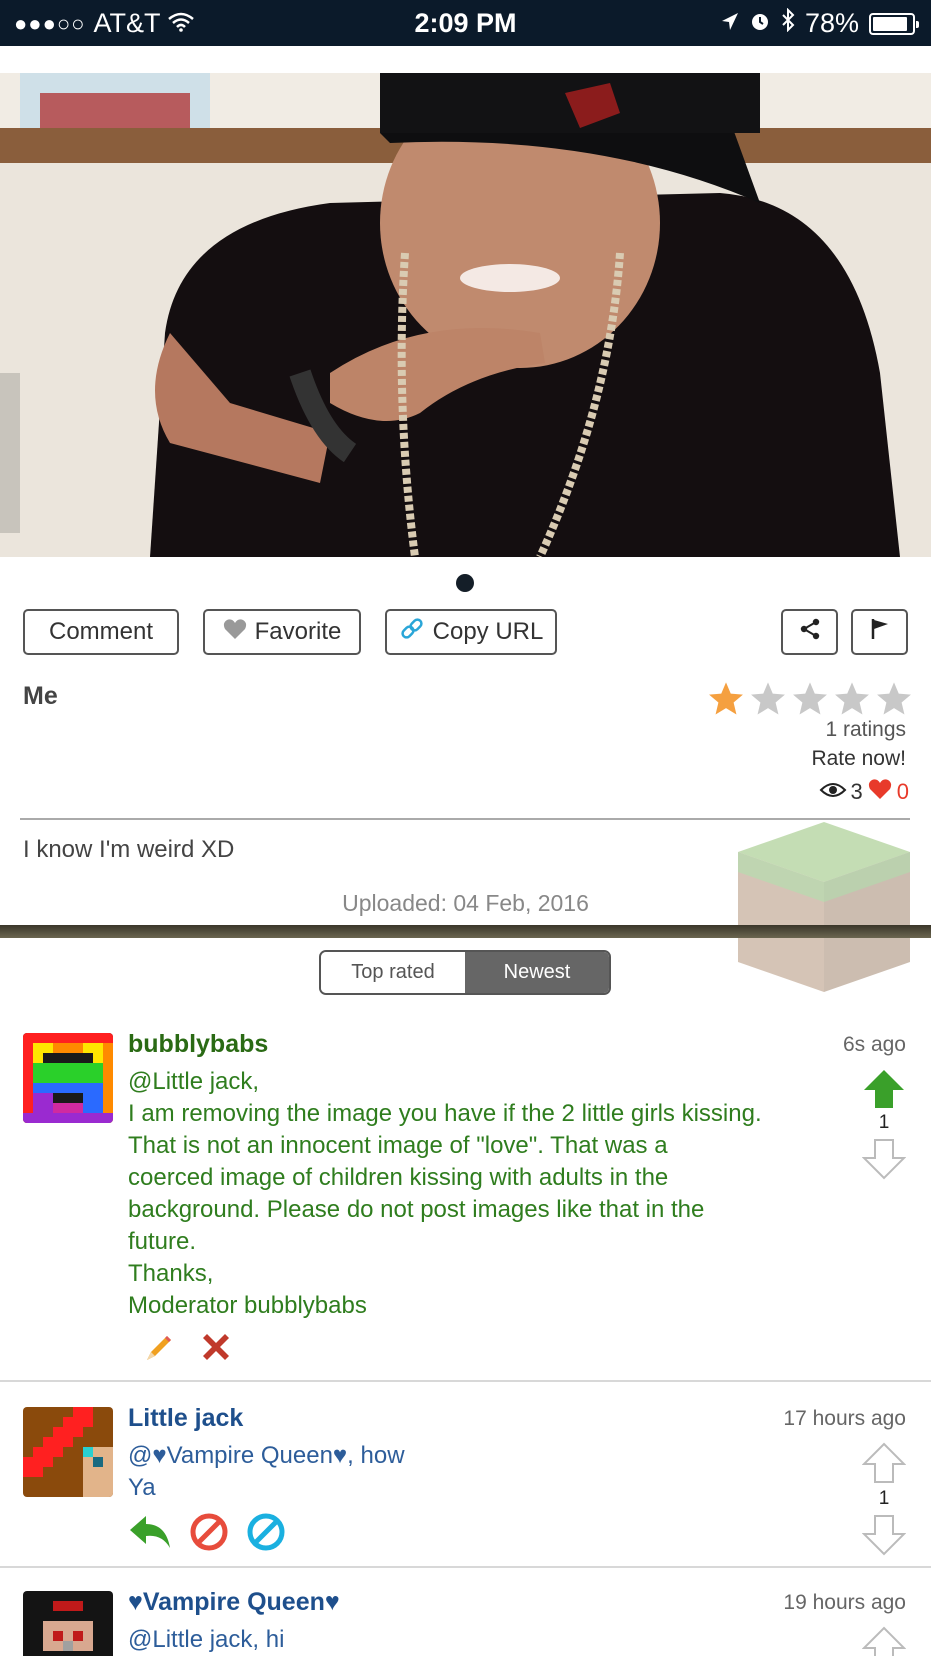  I want to click on report-button, so click(879, 632).